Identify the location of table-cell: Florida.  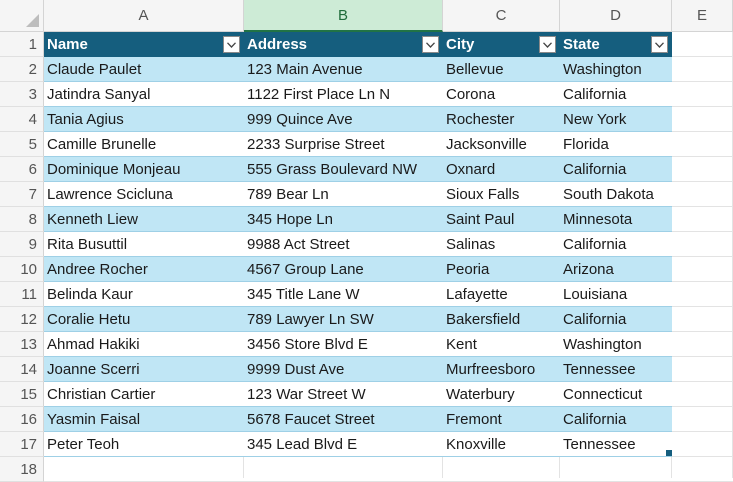
(616, 144).